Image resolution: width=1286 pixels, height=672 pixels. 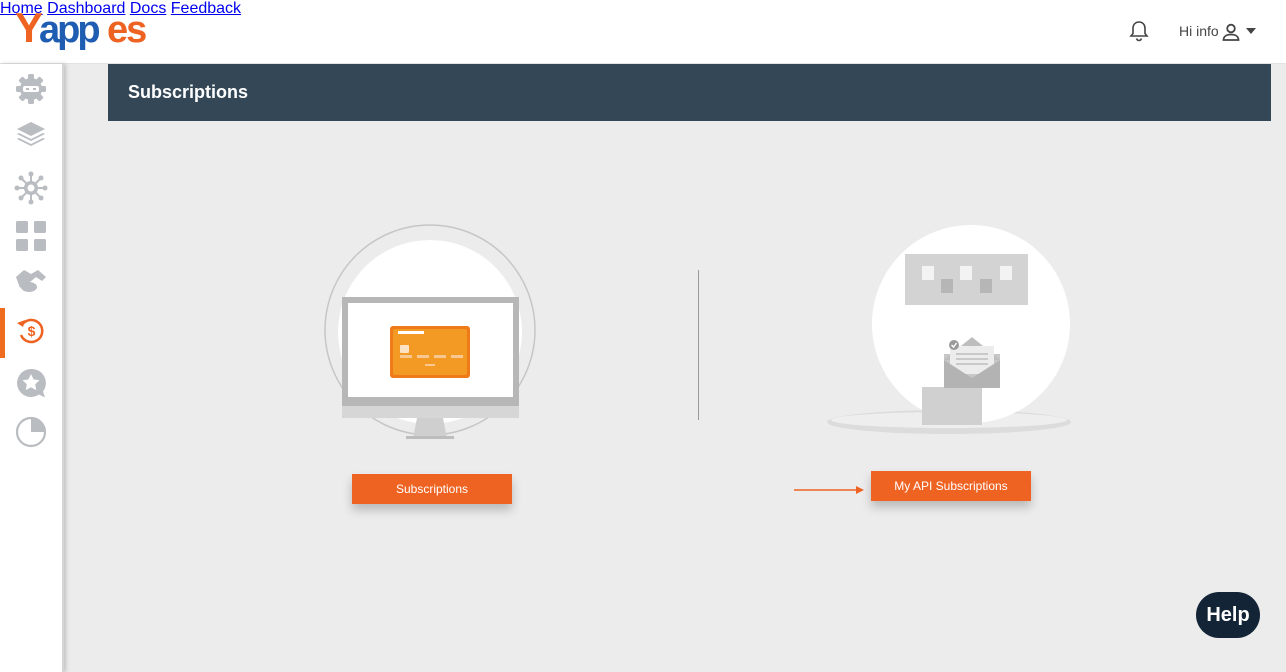 I want to click on yappes-logo: Y app es, so click(x=90, y=31).